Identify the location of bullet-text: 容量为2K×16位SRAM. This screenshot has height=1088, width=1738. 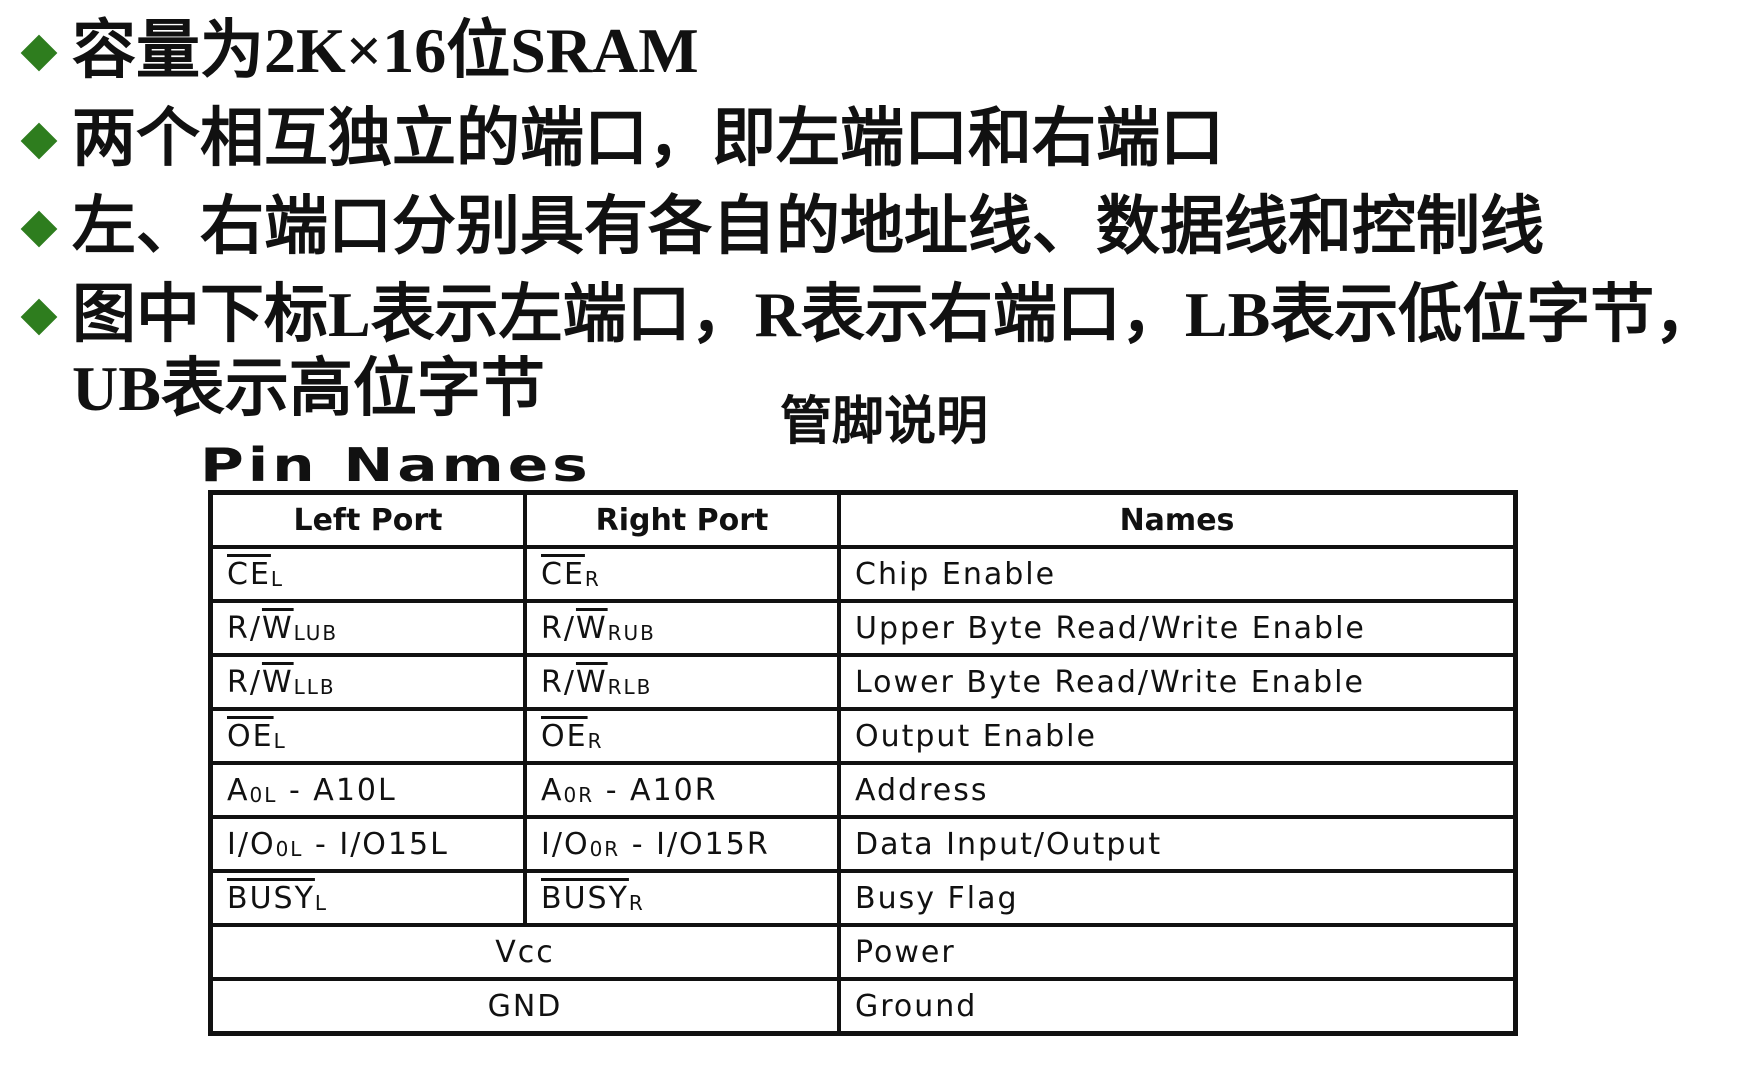
(385, 50).